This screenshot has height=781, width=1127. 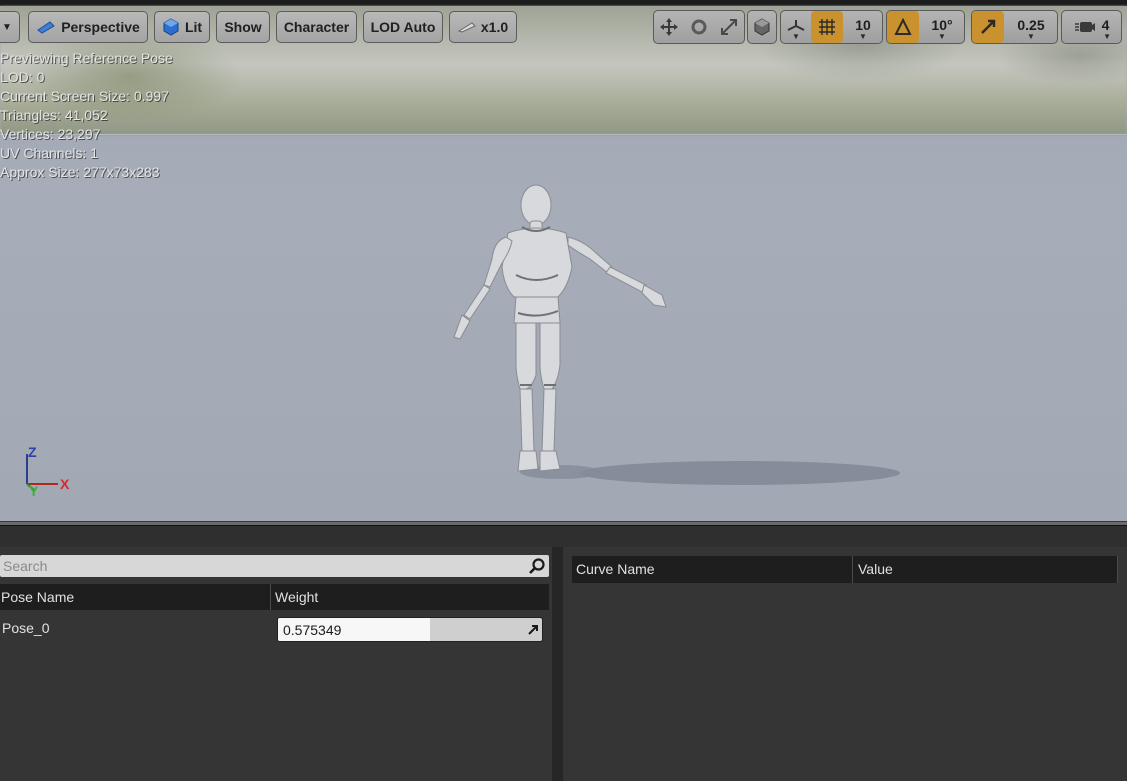 I want to click on rotate-tool, so click(x=699, y=27).